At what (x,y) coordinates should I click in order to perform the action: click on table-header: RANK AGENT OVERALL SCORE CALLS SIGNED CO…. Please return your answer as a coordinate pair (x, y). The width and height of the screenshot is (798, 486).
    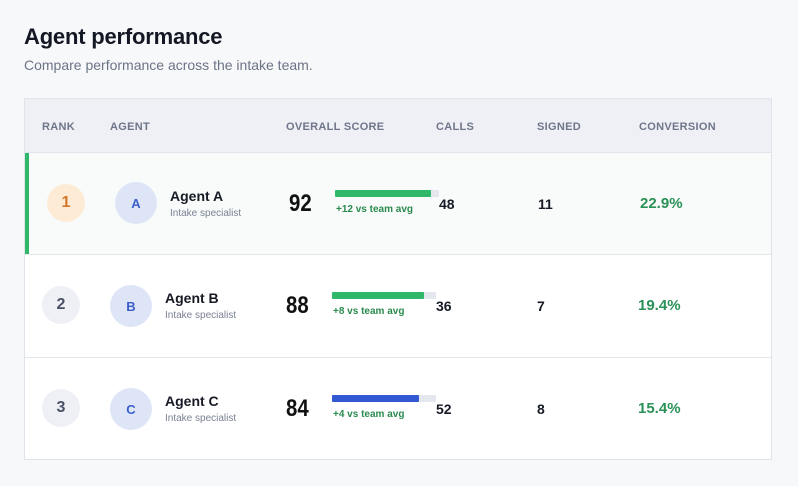
    Looking at the image, I should click on (398, 126).